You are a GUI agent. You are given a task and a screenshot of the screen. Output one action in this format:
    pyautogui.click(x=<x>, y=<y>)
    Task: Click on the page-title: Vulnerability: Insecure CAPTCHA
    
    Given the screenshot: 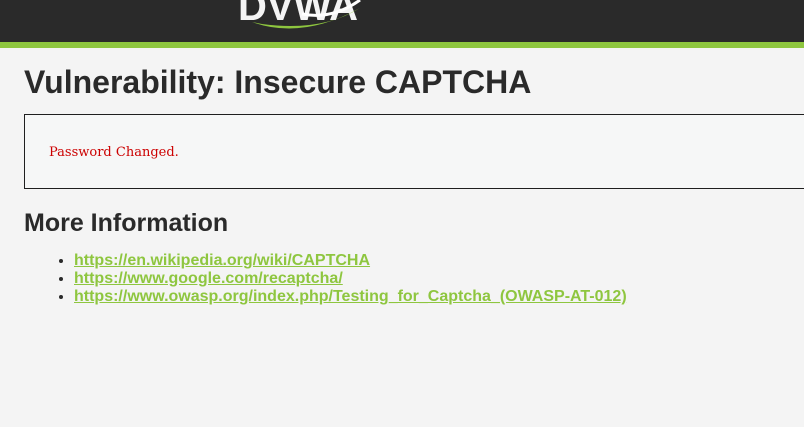 What is the action you would take?
    pyautogui.click(x=278, y=82)
    